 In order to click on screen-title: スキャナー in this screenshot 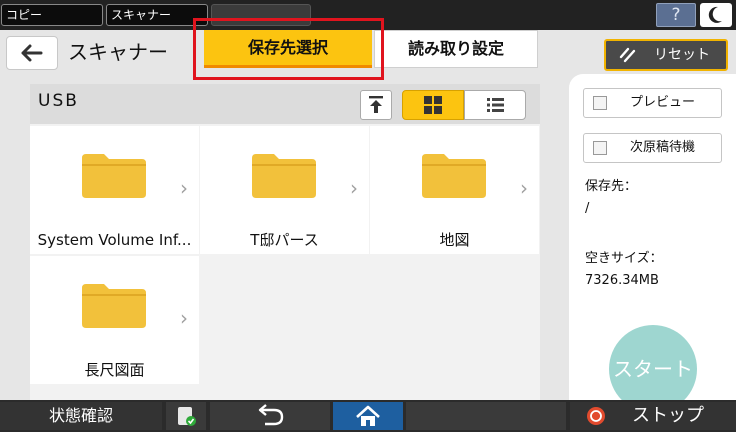, I will do `click(118, 52)`.